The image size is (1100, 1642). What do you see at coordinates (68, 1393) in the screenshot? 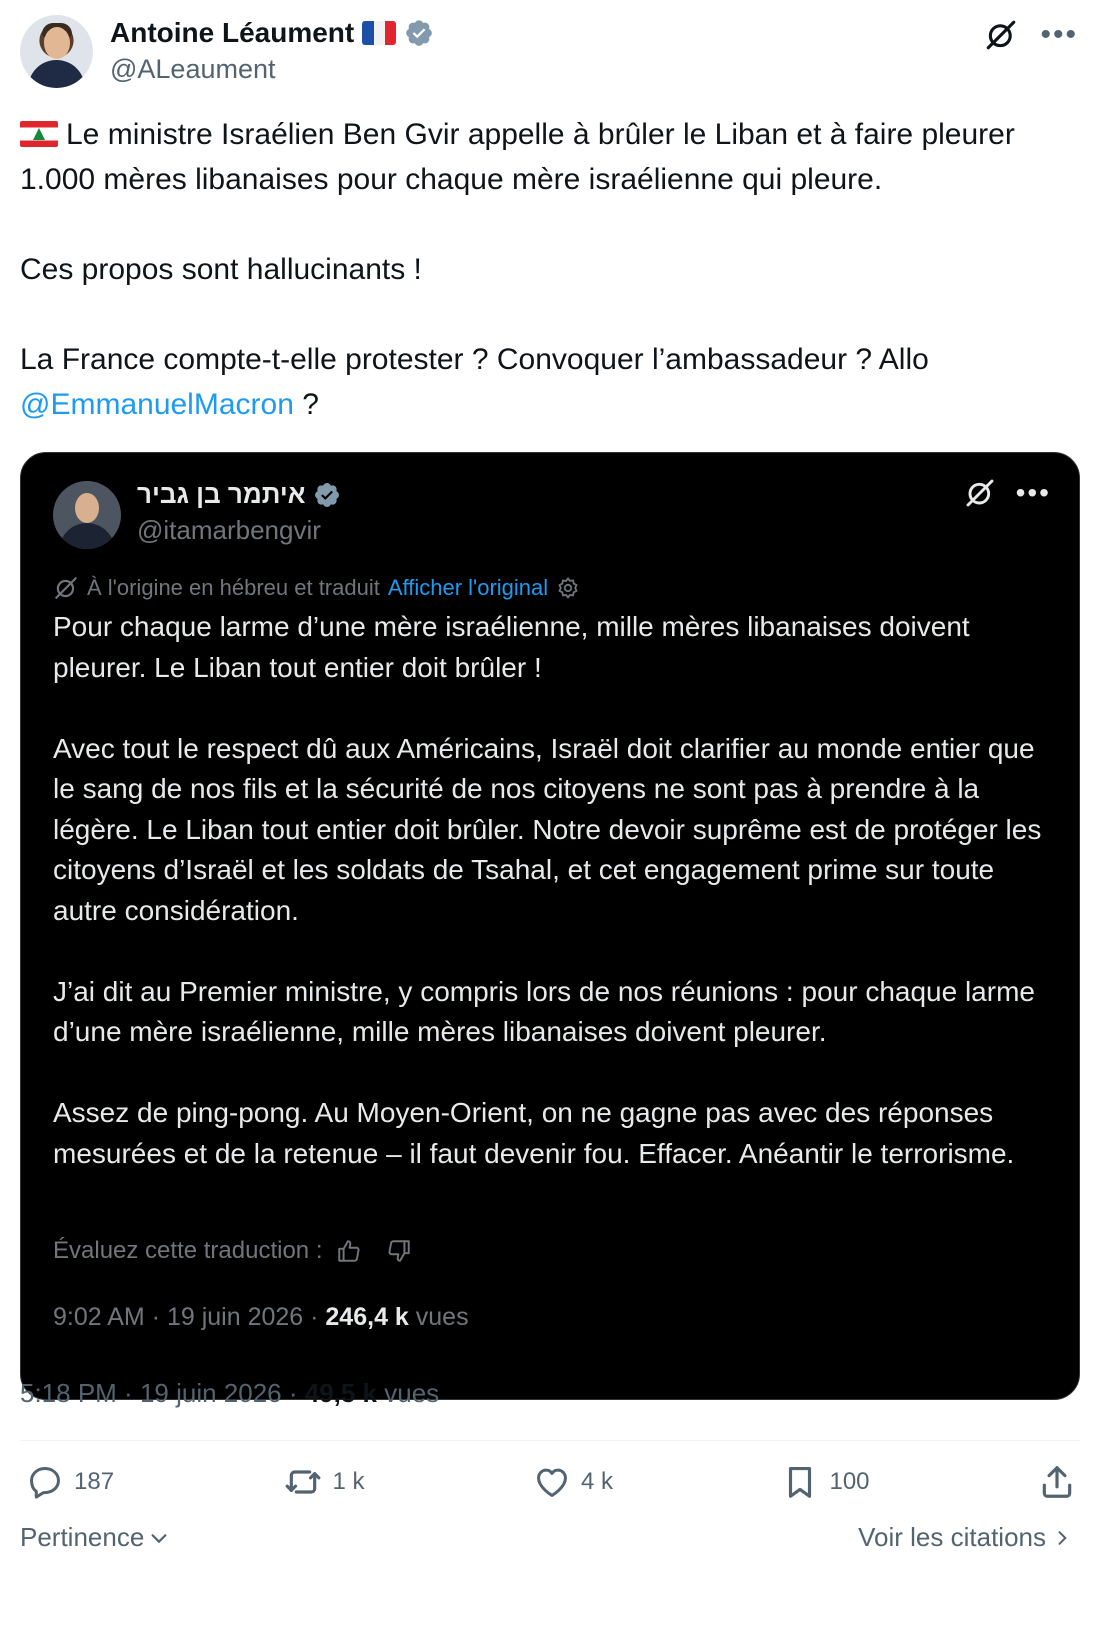
I see `tweet-time: 5:18 PM` at bounding box center [68, 1393].